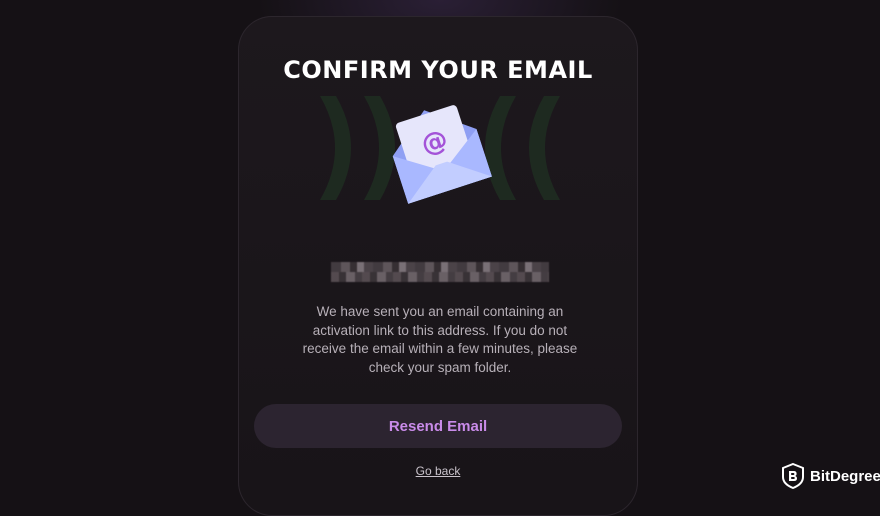 This screenshot has height=516, width=880. What do you see at coordinates (845, 476) in the screenshot?
I see `brand-name: BitDegree` at bounding box center [845, 476].